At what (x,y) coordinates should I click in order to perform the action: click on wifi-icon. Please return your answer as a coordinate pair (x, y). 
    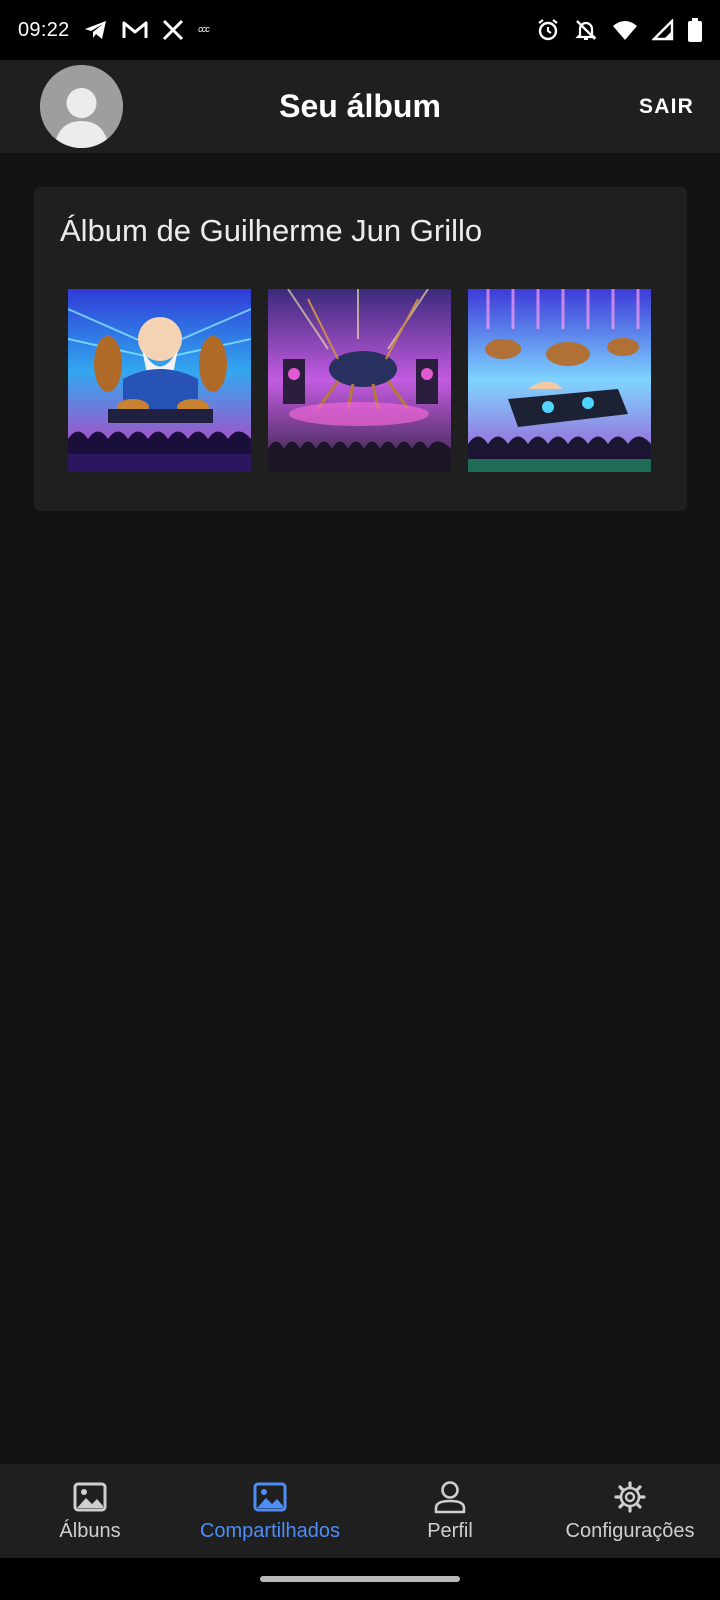
    Looking at the image, I should click on (625, 30).